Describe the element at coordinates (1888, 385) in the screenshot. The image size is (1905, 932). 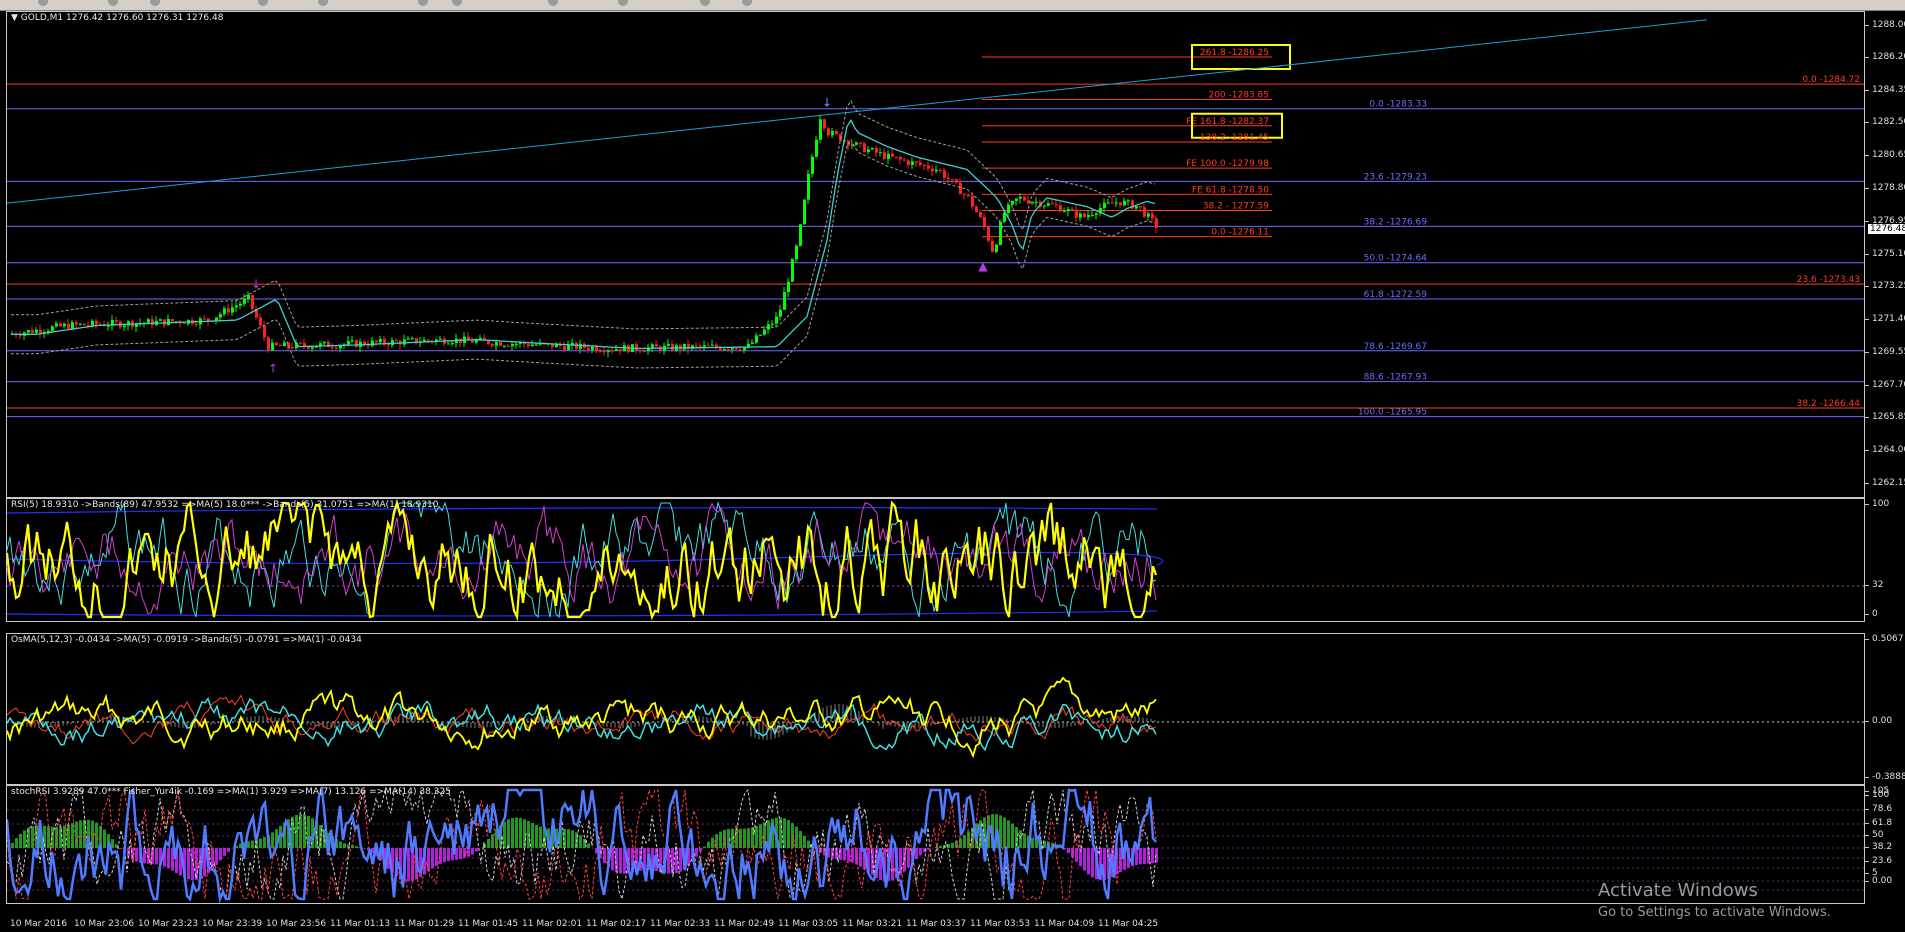
I see `price-tick-label: 1267.70` at that location.